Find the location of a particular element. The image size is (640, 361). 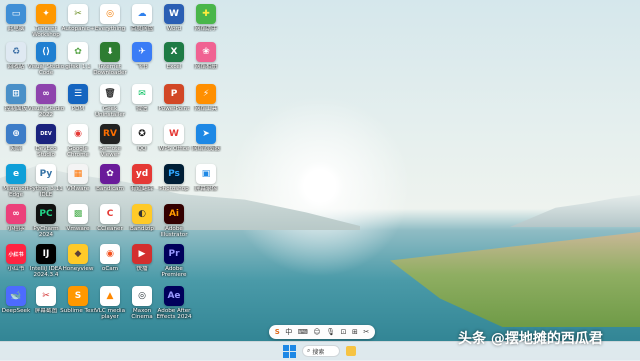

autopanic-icon: ✂ is located at coordinates (78, 14).